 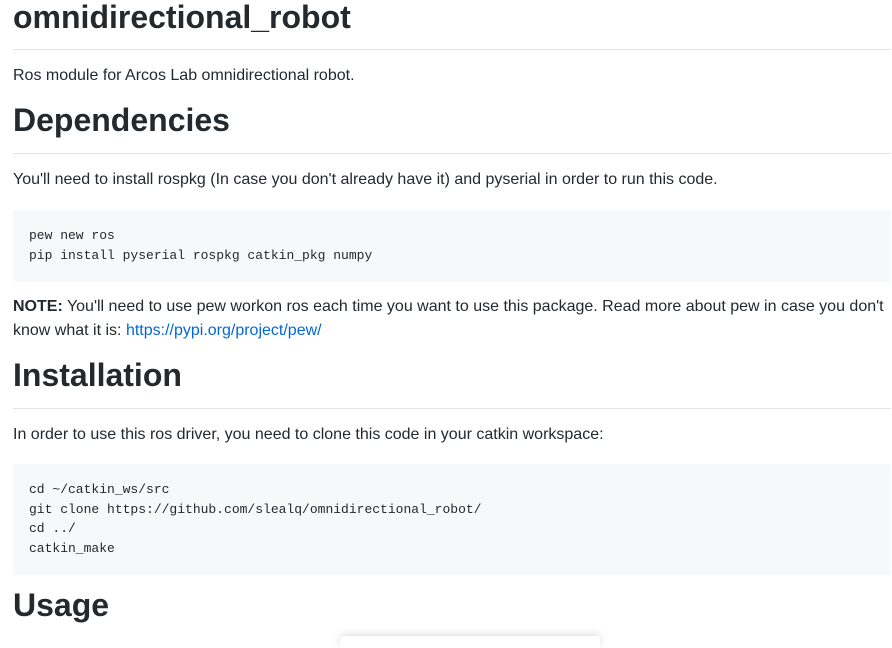 What do you see at coordinates (452, 128) in the screenshot?
I see `dependencies-heading: Dependencies` at bounding box center [452, 128].